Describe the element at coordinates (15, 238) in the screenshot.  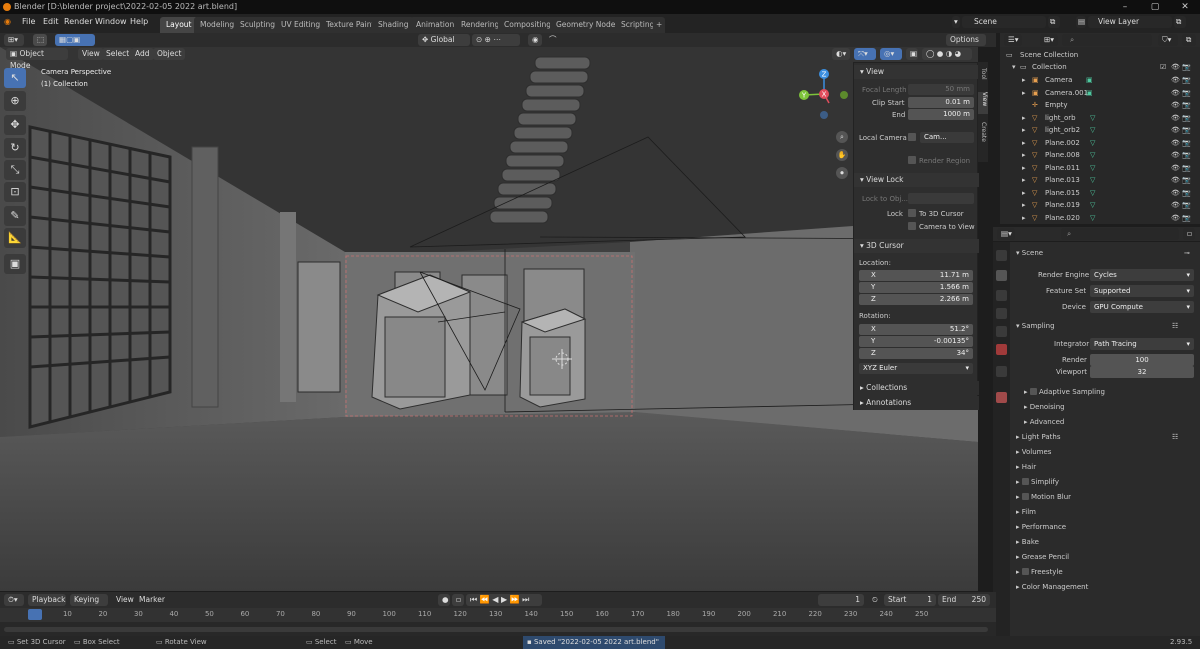
I see `measure-tool-icon: 📐` at that location.